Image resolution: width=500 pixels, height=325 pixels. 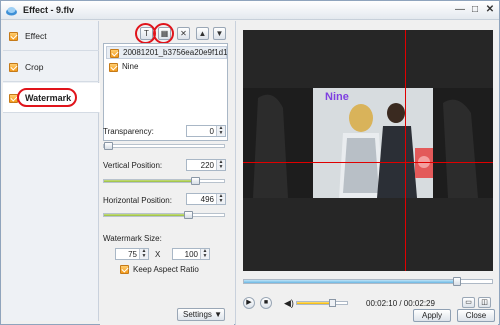 I want to click on nav-item-watermark: Watermark, so click(x=51, y=98).